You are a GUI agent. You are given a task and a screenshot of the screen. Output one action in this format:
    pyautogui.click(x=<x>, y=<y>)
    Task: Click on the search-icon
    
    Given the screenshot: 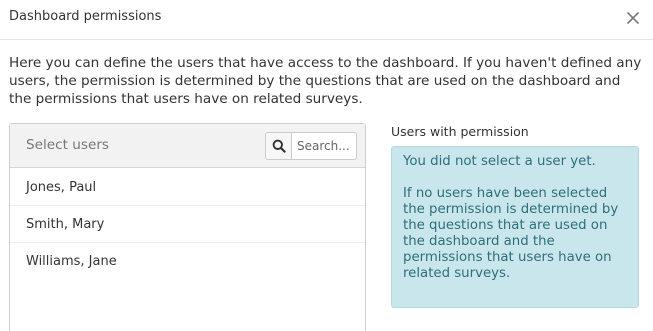 What is the action you would take?
    pyautogui.click(x=279, y=146)
    